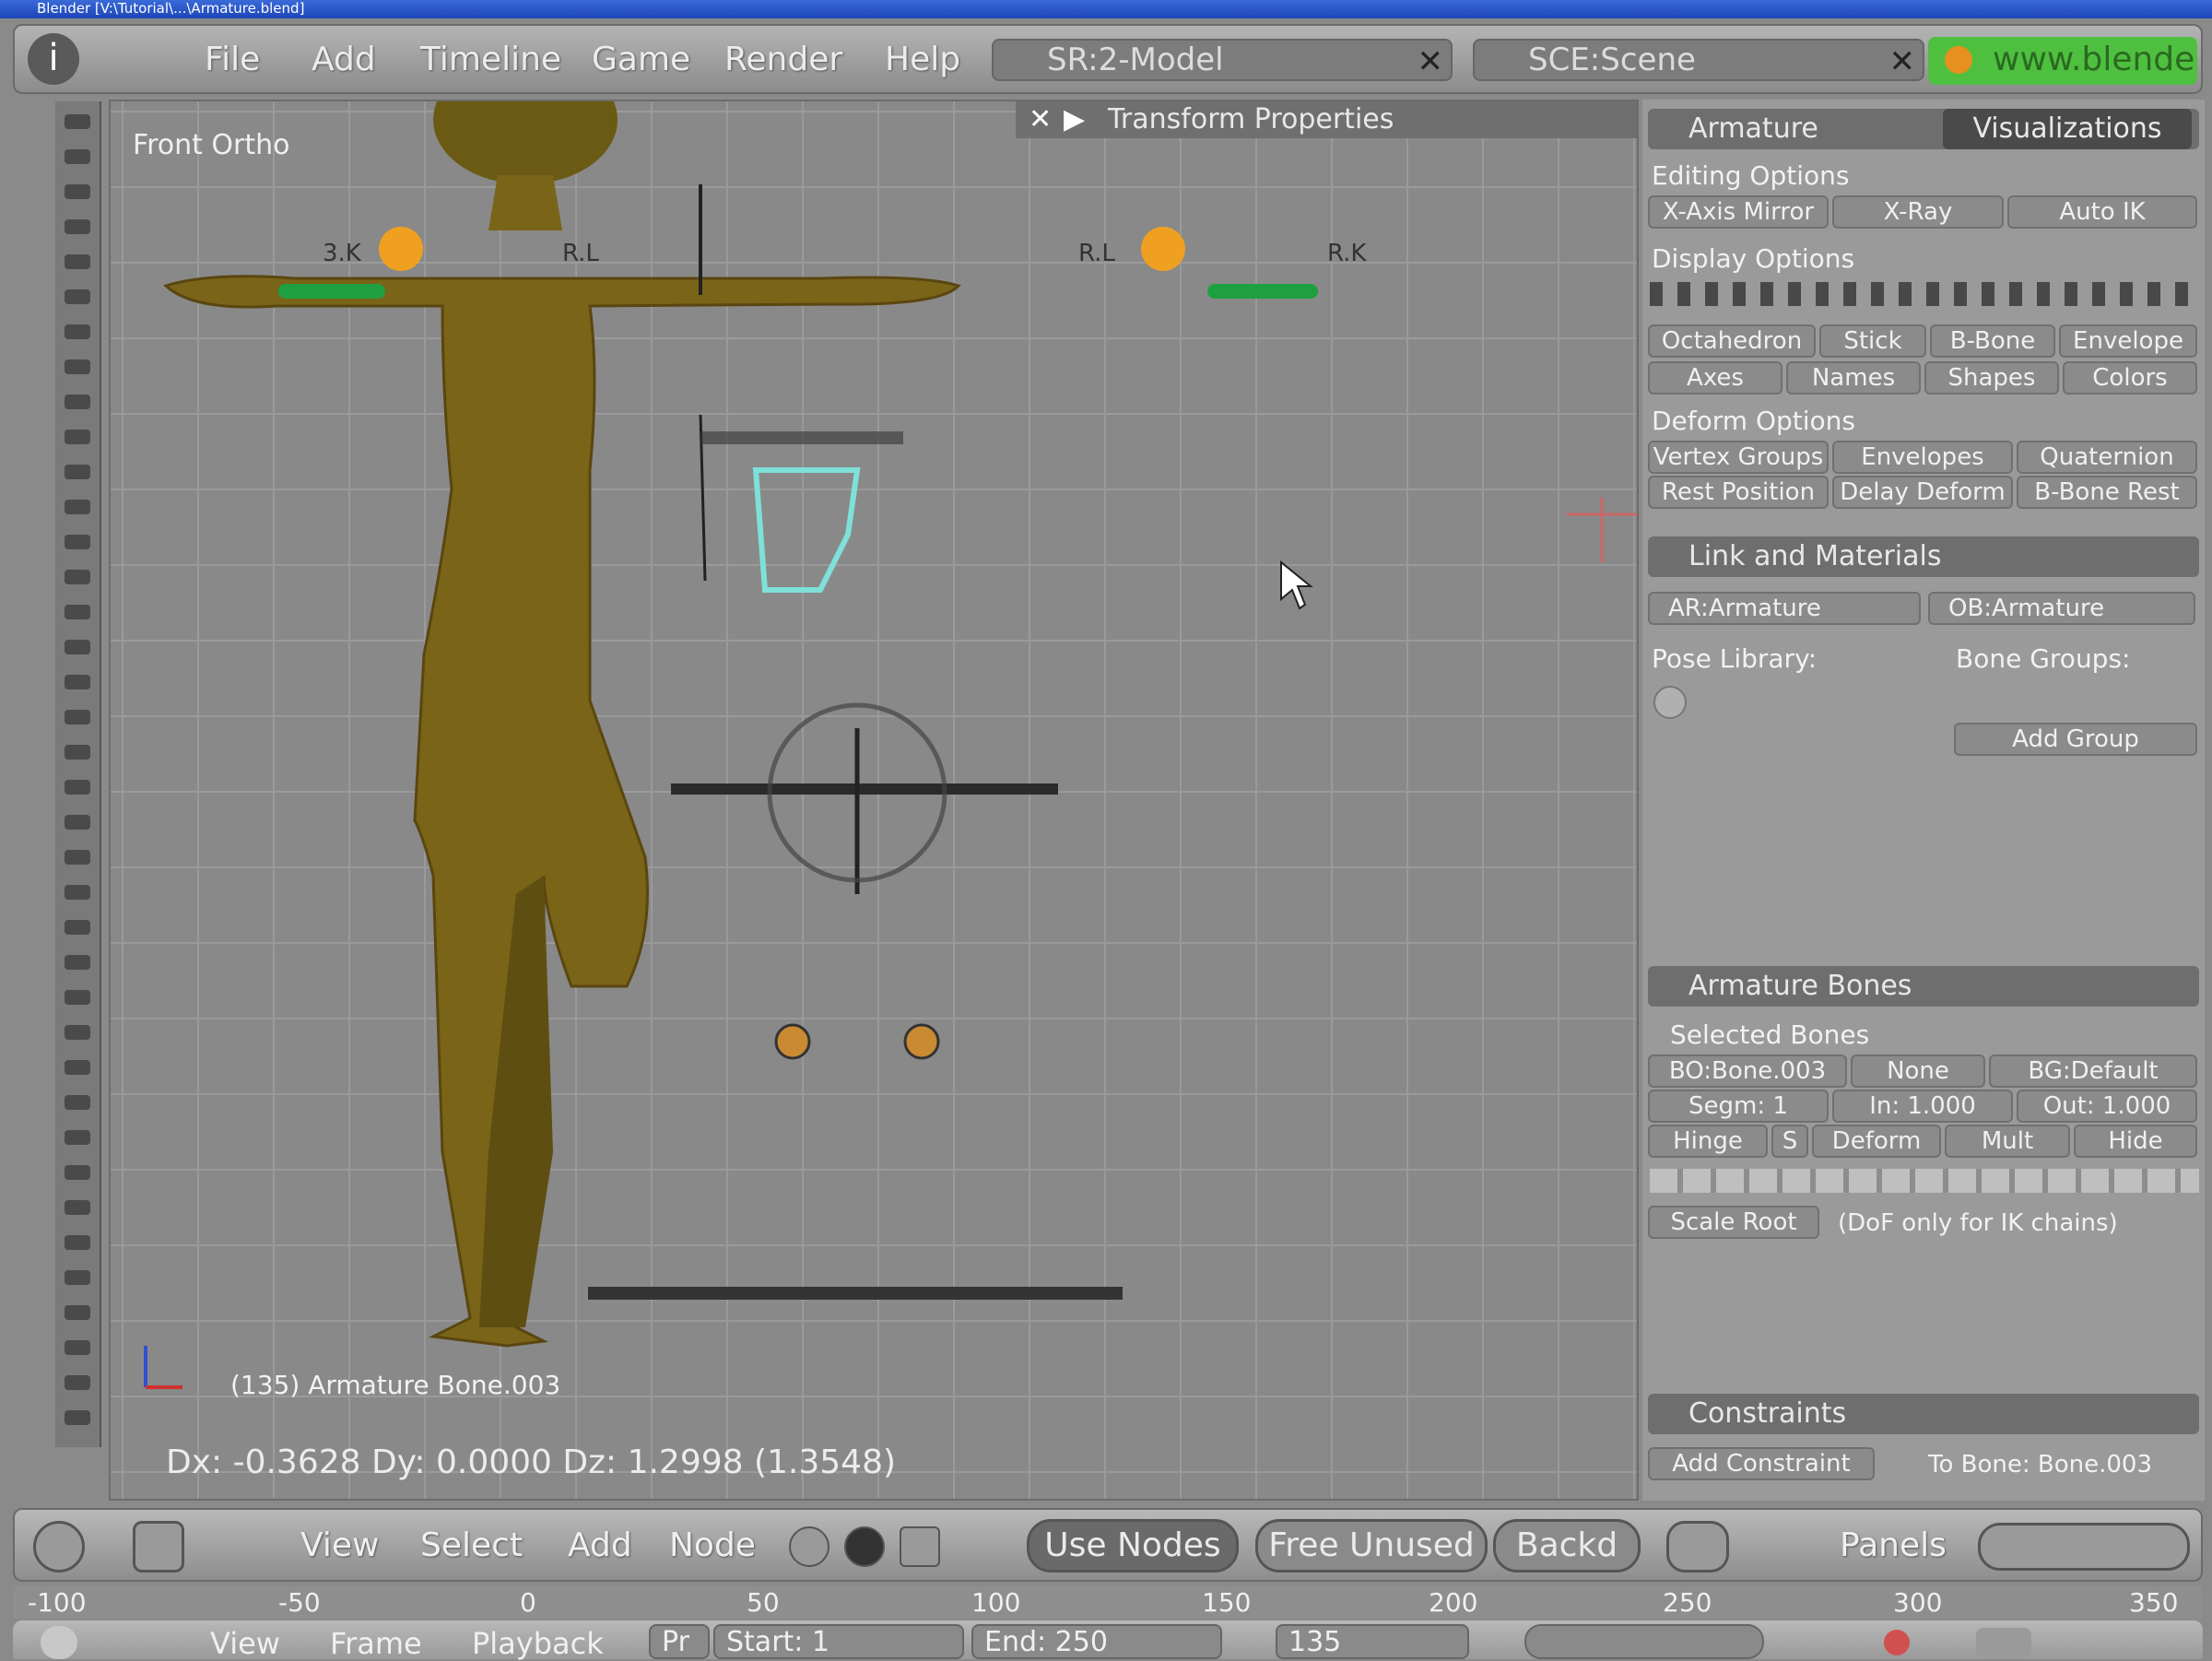 Image resolution: width=2212 pixels, height=1661 pixels. What do you see at coordinates (1918, 1071) in the screenshot?
I see `child-of-field: None` at bounding box center [1918, 1071].